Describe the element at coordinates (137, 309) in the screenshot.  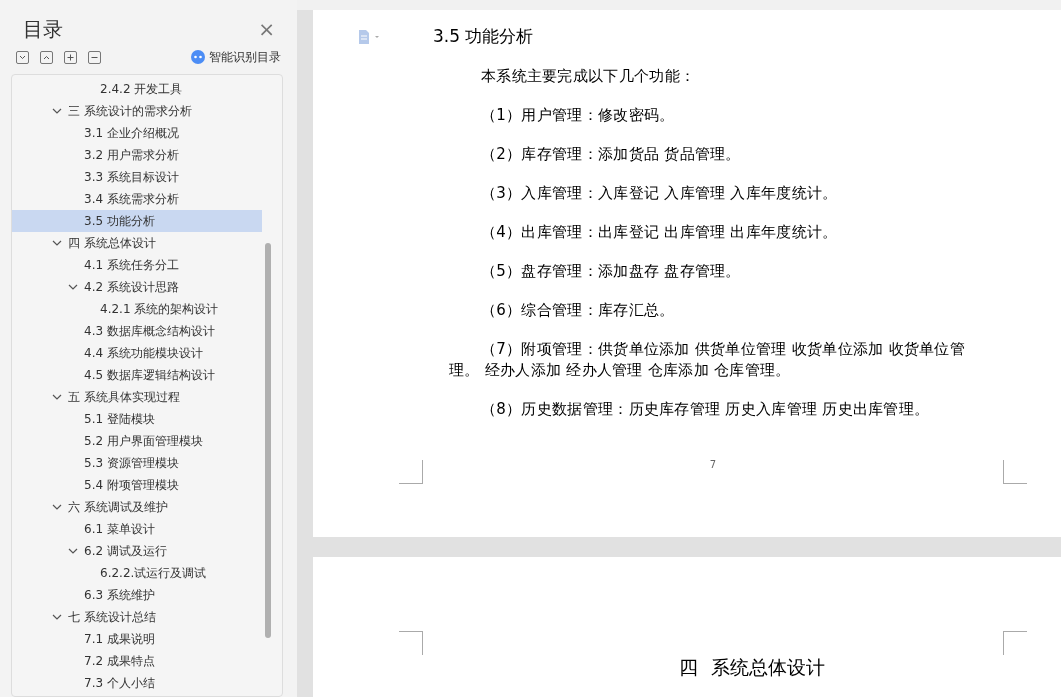
I see `toc-item: 4.2.1 系统的架构设计` at that location.